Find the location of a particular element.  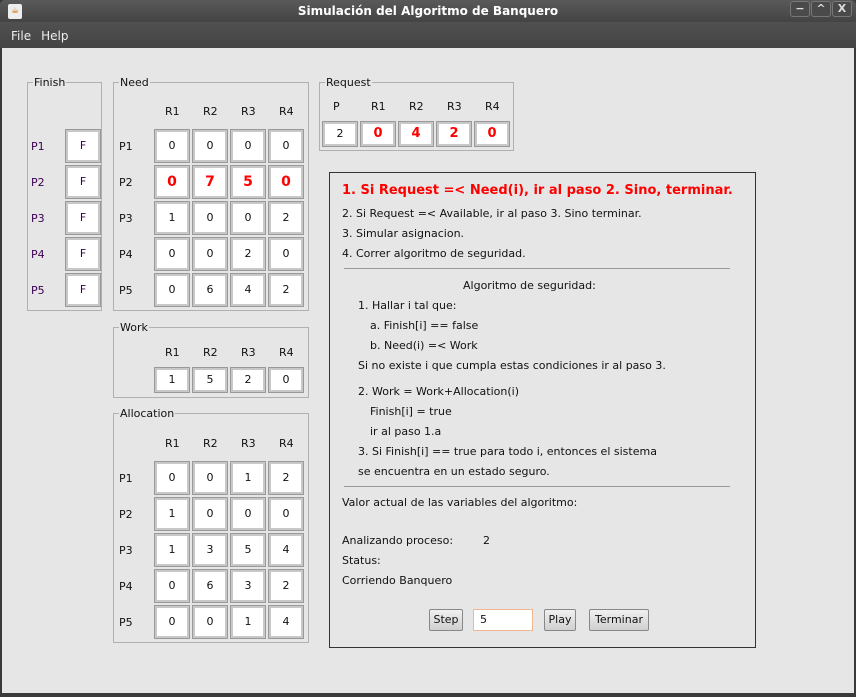

request-process-cell: 2 is located at coordinates (340, 134).